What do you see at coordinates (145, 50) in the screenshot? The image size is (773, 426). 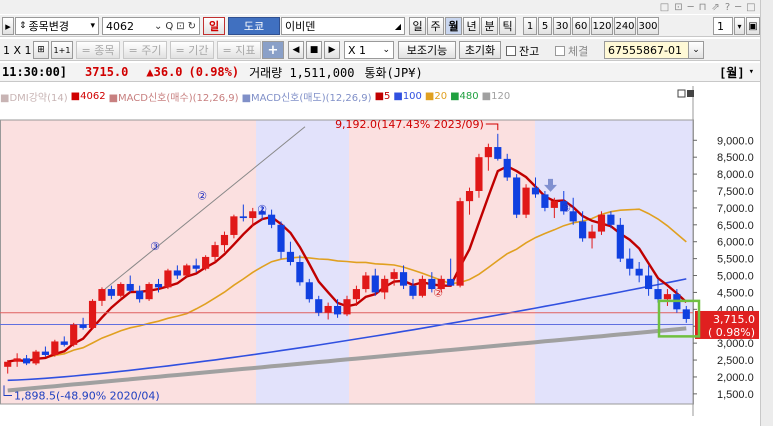 I see `sync-button-1: = 주기` at bounding box center [145, 50].